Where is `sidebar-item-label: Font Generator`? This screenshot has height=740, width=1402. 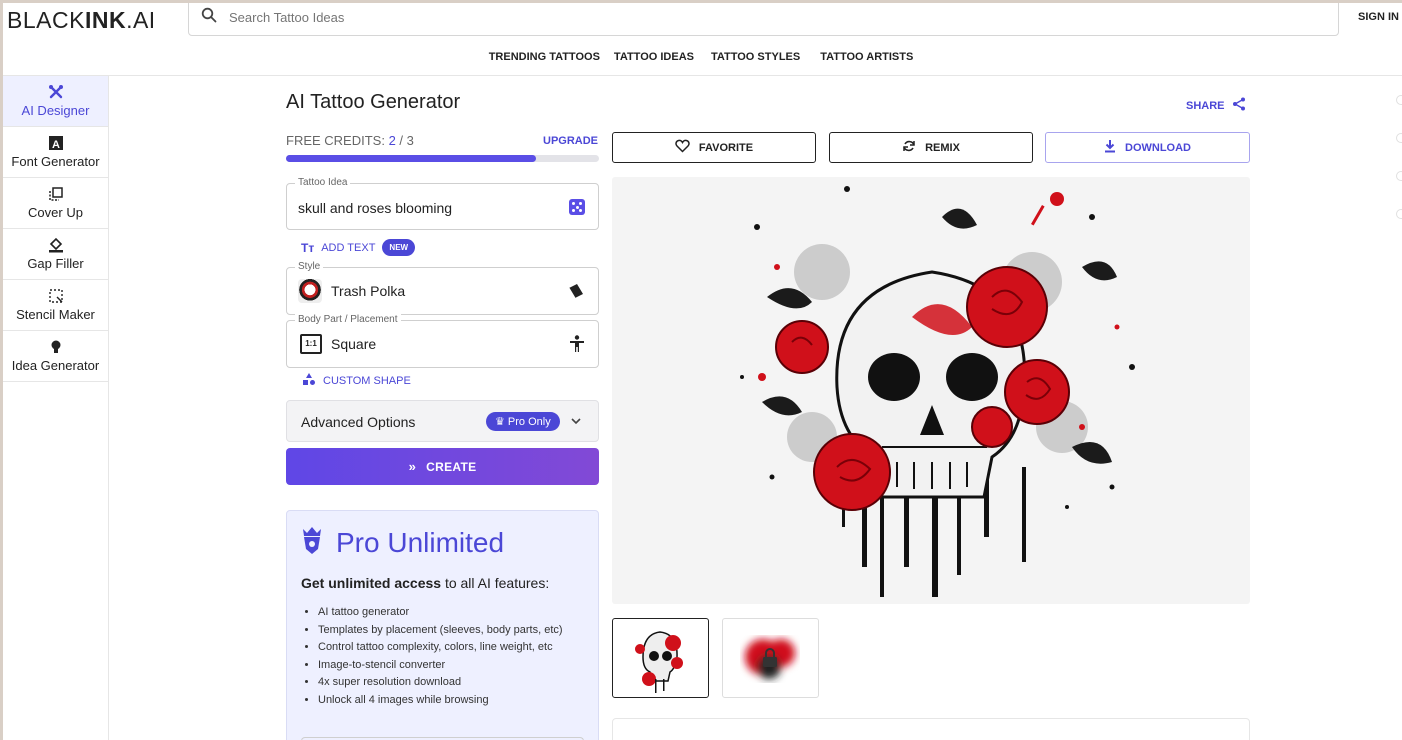 sidebar-item-label: Font Generator is located at coordinates (55, 161).